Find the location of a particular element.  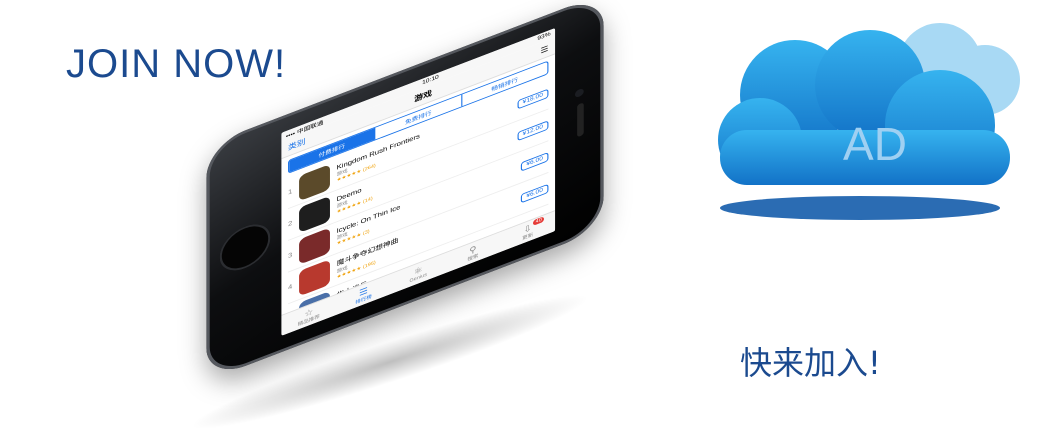

cloud-ad-icon: AD is located at coordinates (869, 121).